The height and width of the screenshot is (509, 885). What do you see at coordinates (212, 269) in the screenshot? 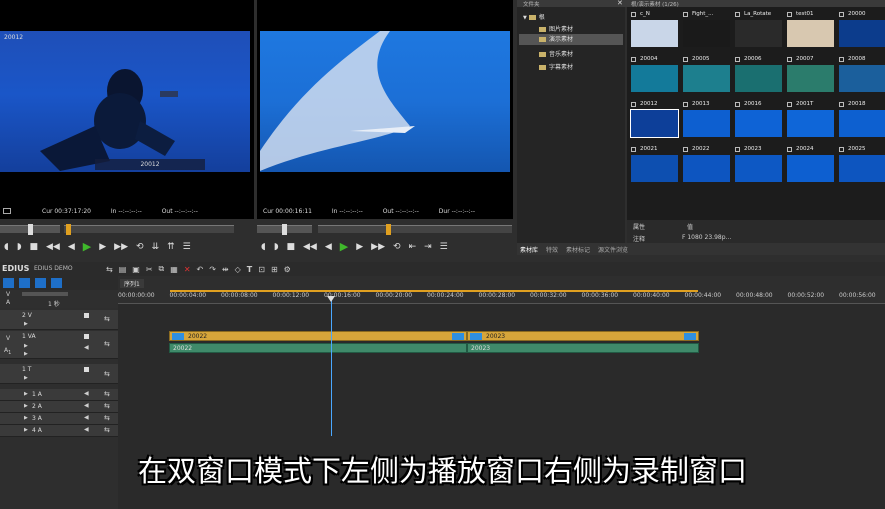
I see `redo-icon: ↷` at bounding box center [212, 269].